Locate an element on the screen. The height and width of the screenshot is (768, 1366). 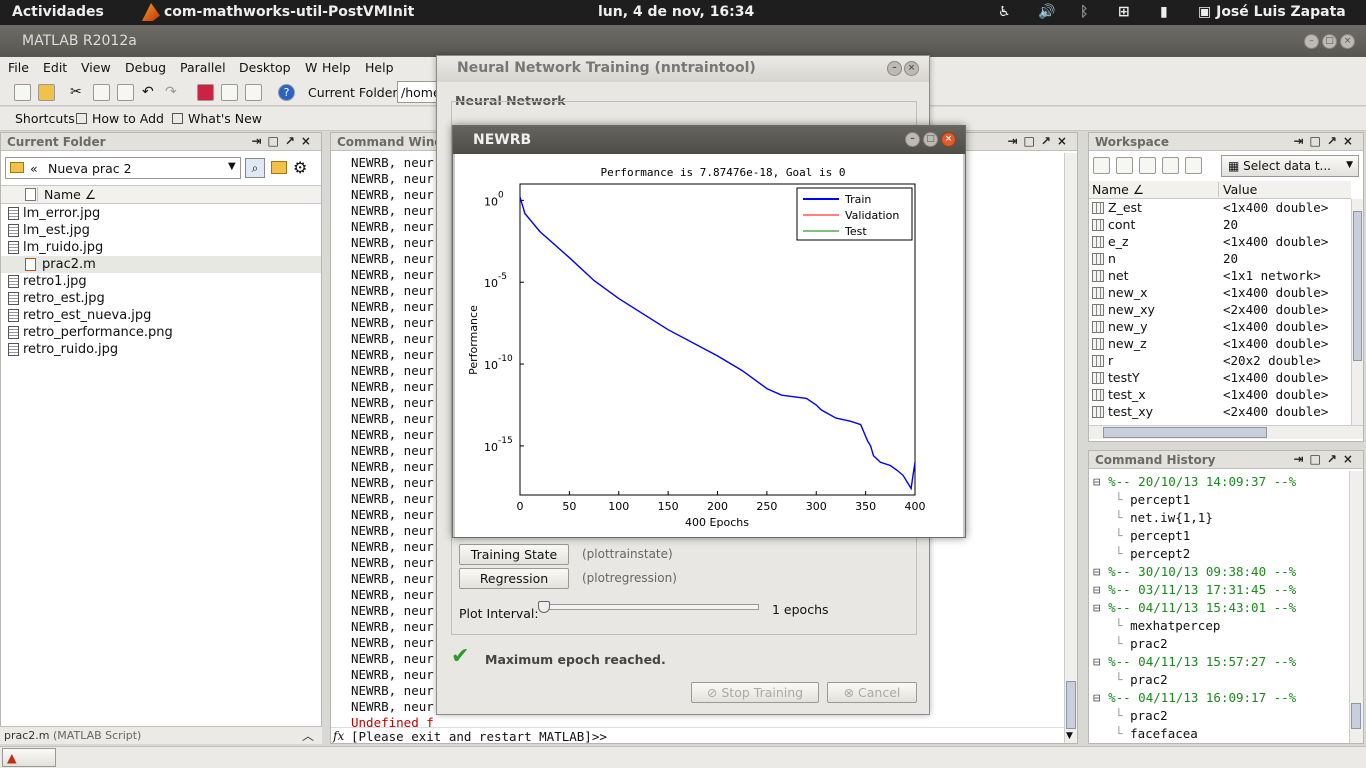
open-variable-icon is located at coordinates (1124, 165).